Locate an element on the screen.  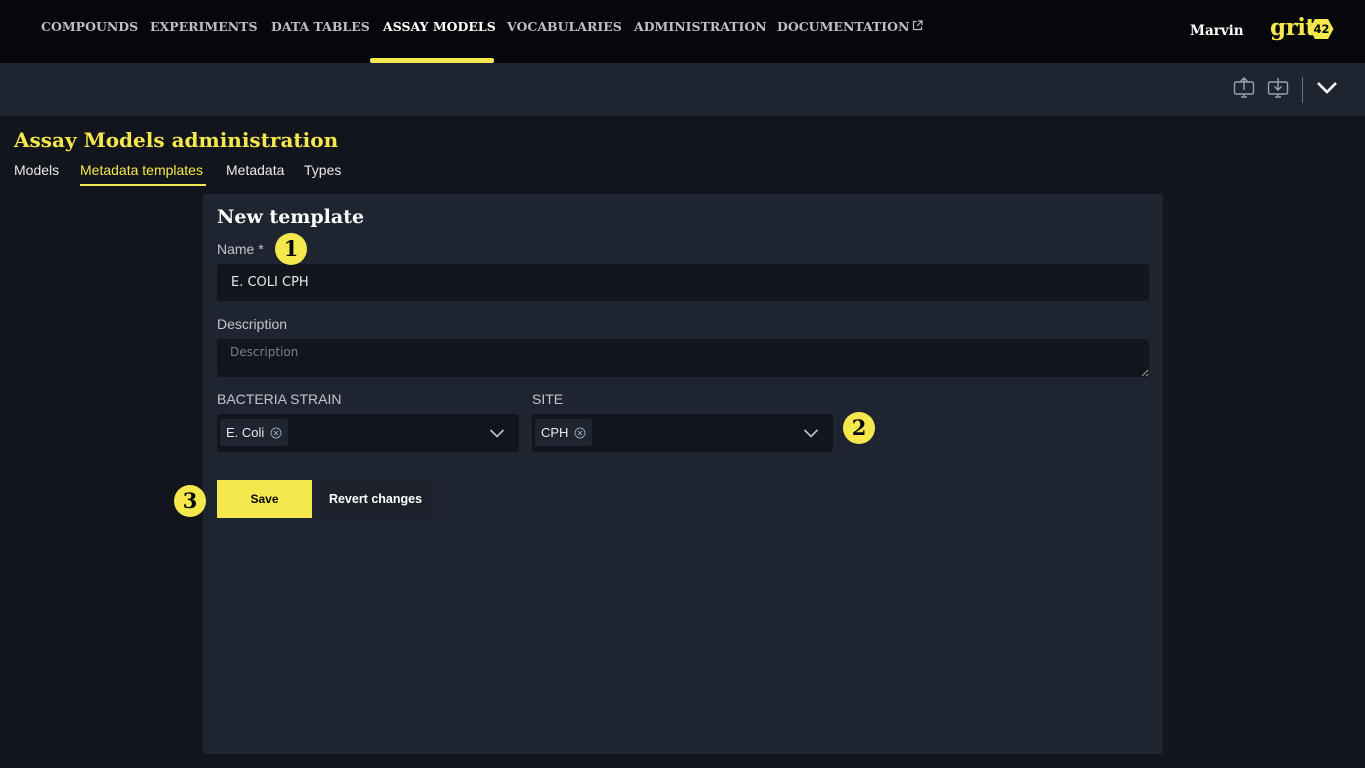
nav-administration: ADMINISTRATION is located at coordinates (700, 31).